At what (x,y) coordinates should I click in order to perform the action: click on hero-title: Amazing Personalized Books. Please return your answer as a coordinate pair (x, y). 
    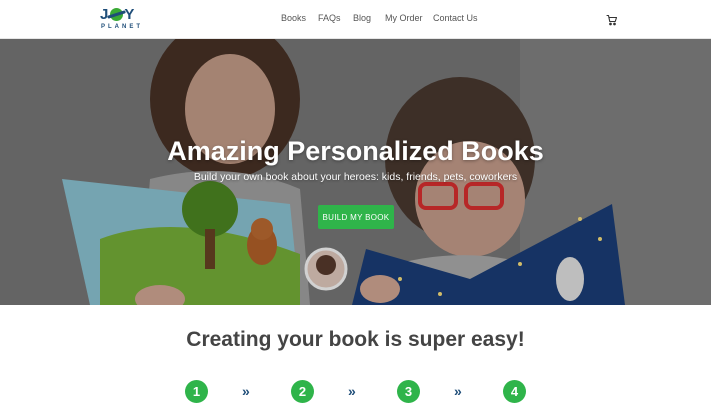
    Looking at the image, I should click on (355, 151).